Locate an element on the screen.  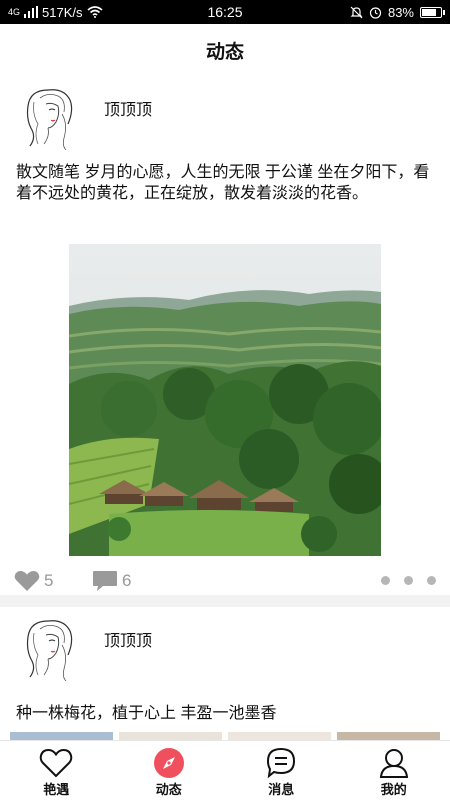
alarm-icon is located at coordinates (375, 12).